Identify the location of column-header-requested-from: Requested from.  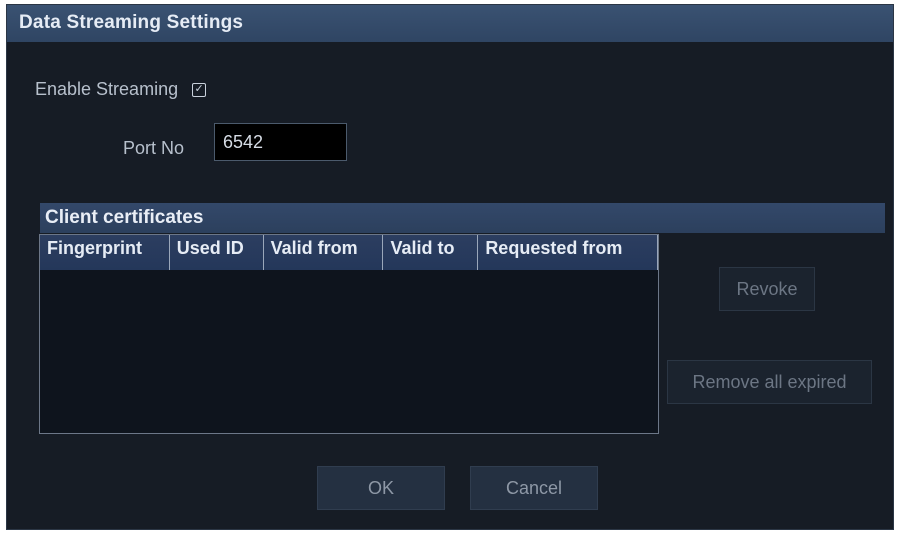
(568, 252).